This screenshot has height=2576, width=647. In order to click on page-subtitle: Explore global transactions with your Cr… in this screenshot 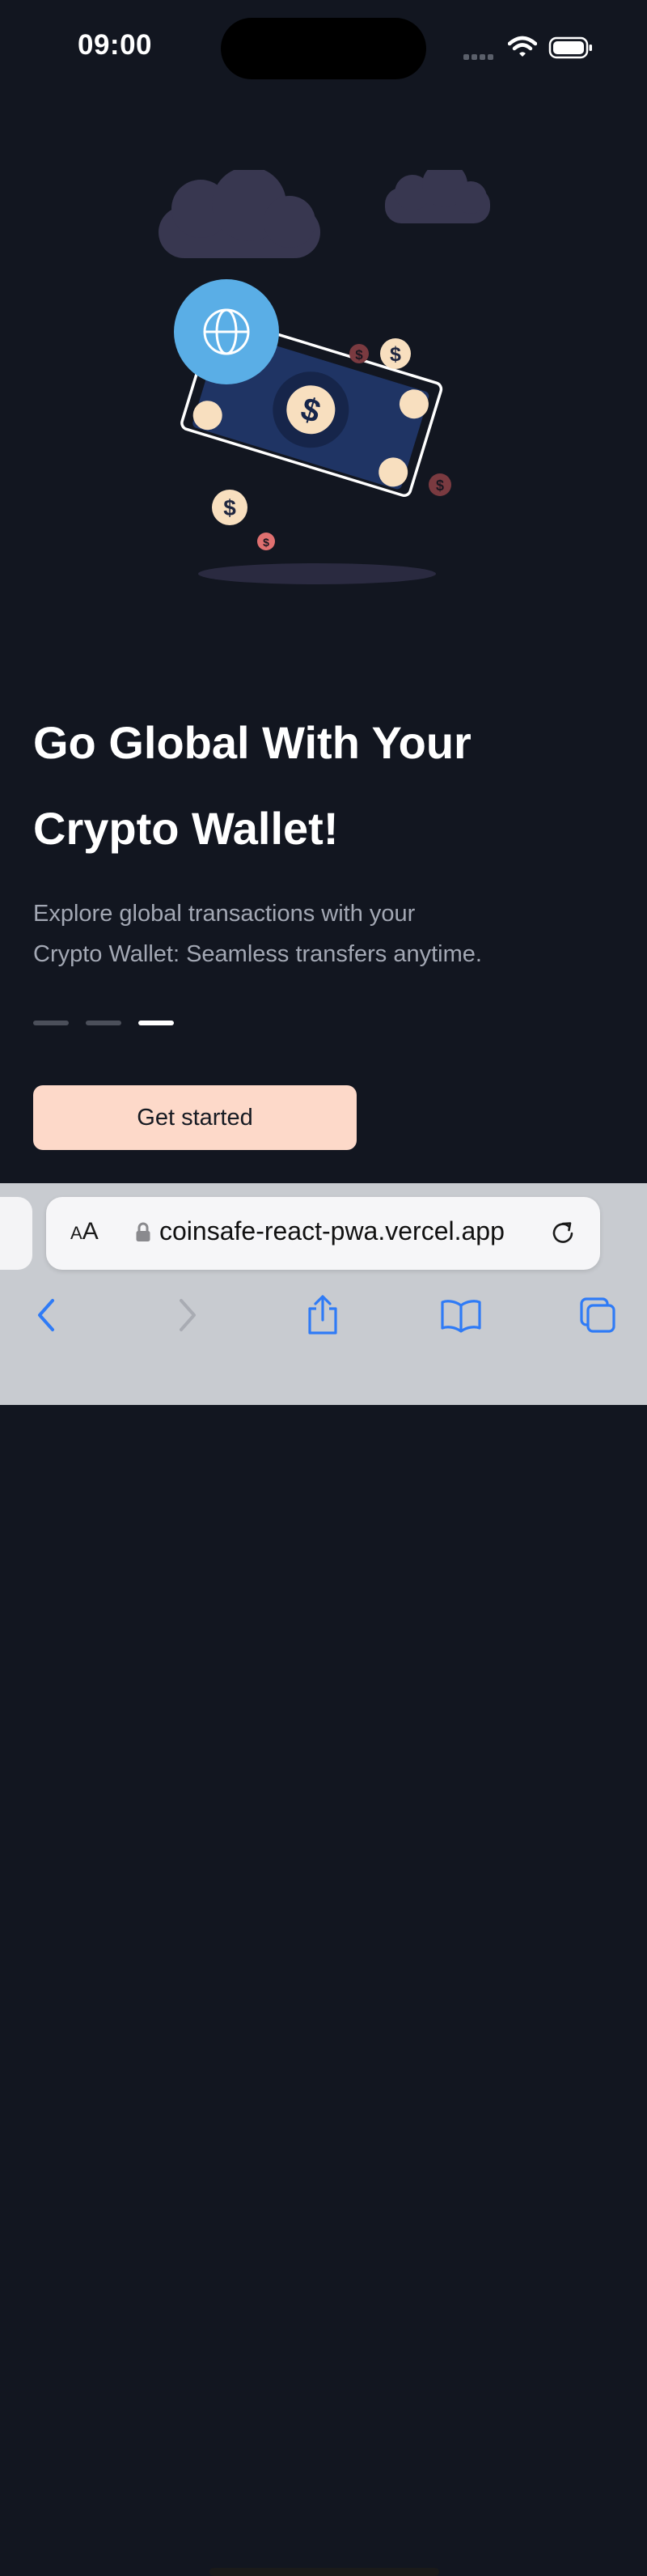, I will do `click(292, 933)`.